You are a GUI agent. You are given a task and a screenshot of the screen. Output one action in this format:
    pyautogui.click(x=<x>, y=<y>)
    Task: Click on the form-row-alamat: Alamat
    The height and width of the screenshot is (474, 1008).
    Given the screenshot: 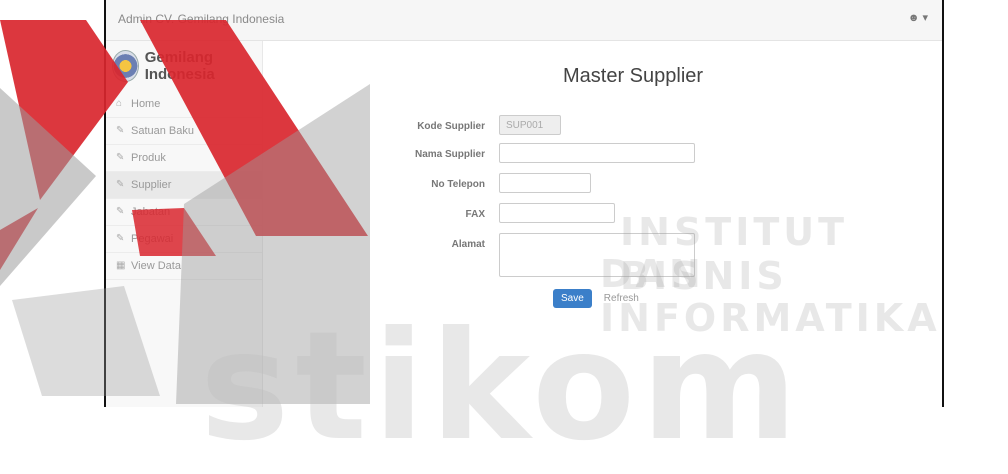 What is the action you would take?
    pyautogui.click(x=603, y=255)
    